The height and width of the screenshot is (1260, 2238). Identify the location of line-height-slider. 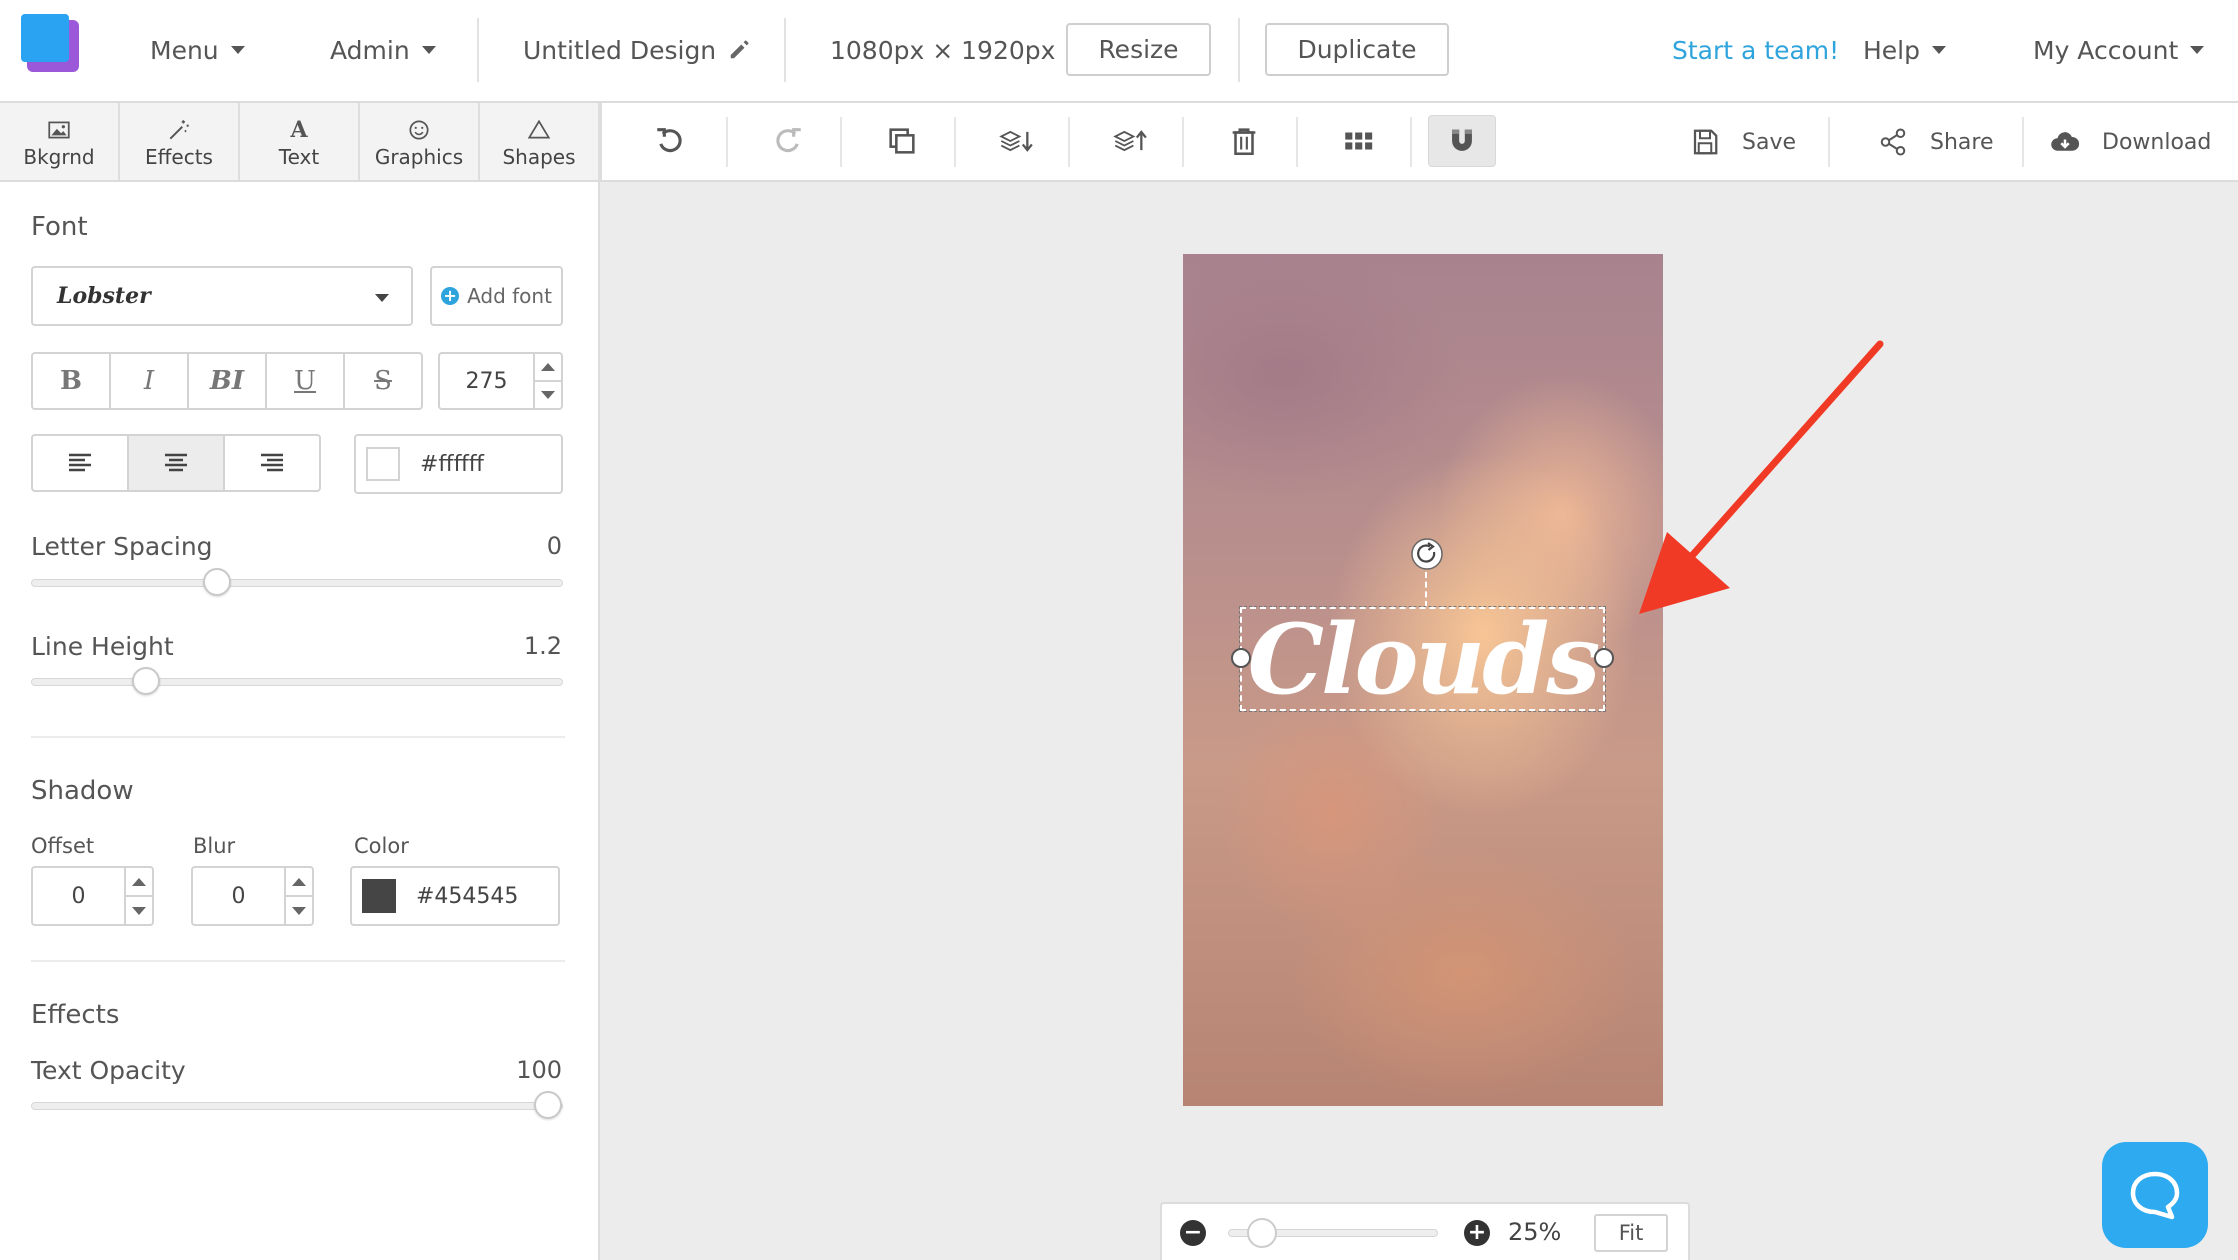
(297, 681).